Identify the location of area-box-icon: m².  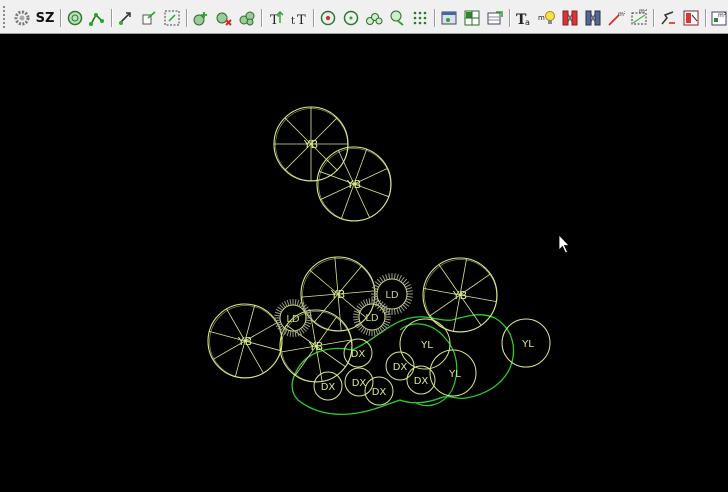
(639, 18).